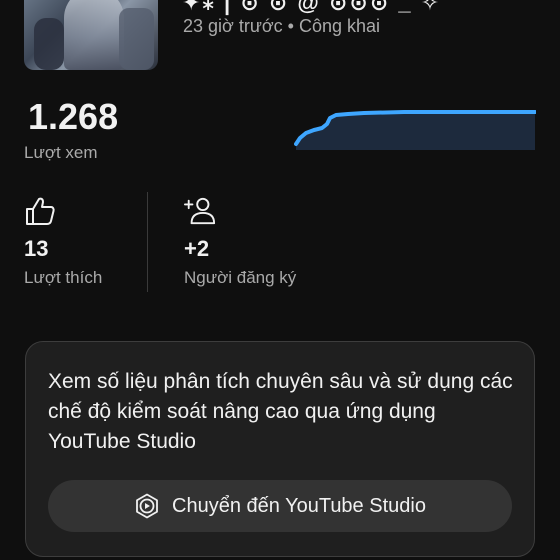  What do you see at coordinates (147, 506) in the screenshot?
I see `youtube-studio-icon` at bounding box center [147, 506].